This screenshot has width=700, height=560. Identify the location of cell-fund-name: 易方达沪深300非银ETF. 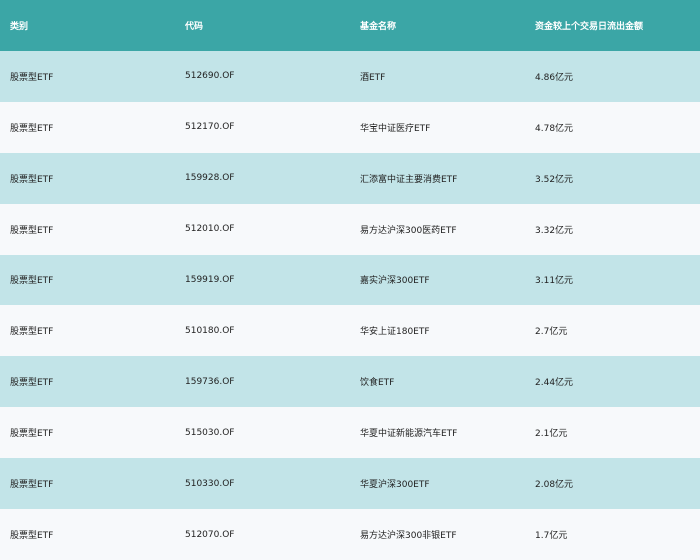
(408, 536).